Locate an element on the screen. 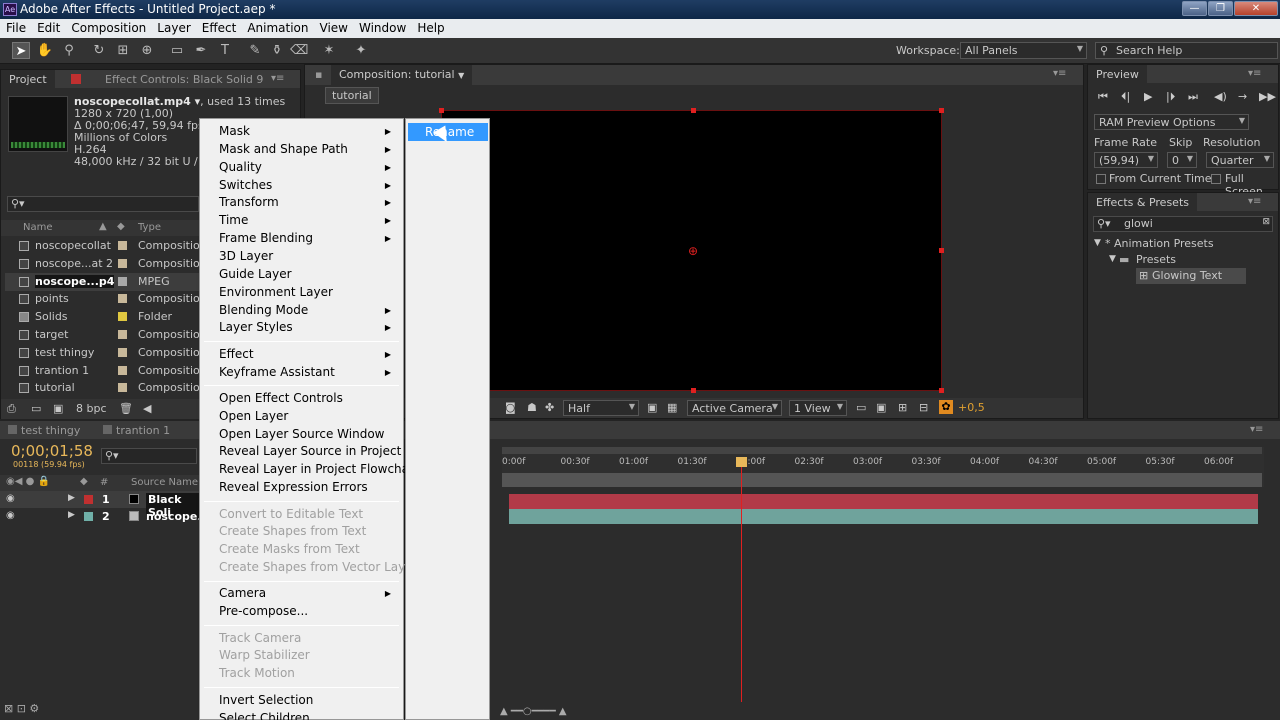 This screenshot has width=1280, height=720. next-frame-icon: |⏵ is located at coordinates (1170, 97).